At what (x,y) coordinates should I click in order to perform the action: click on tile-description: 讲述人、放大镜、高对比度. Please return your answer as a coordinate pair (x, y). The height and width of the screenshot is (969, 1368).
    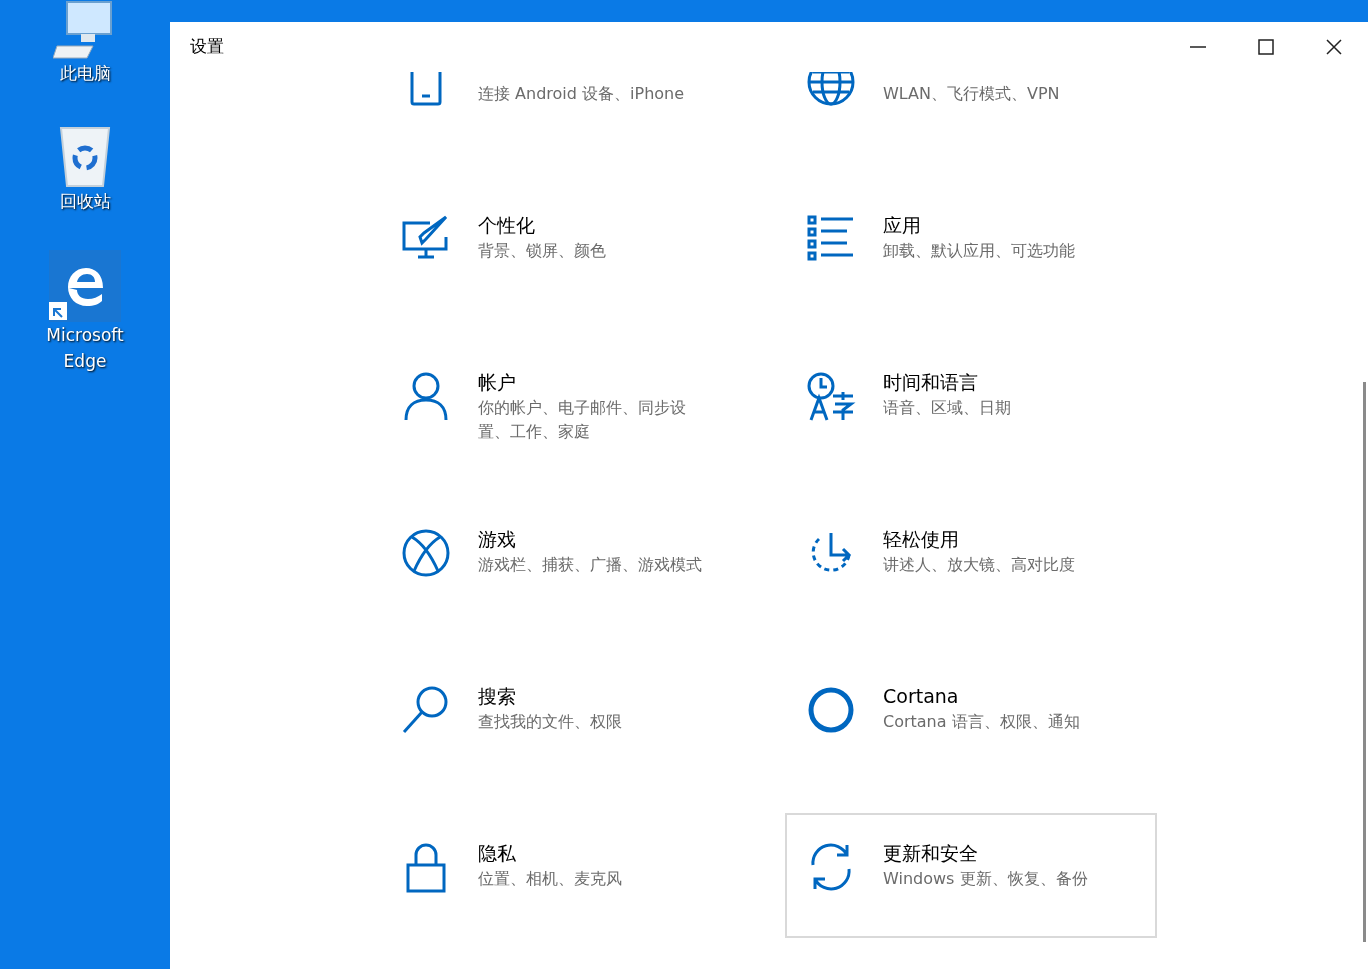
    Looking at the image, I should click on (979, 565).